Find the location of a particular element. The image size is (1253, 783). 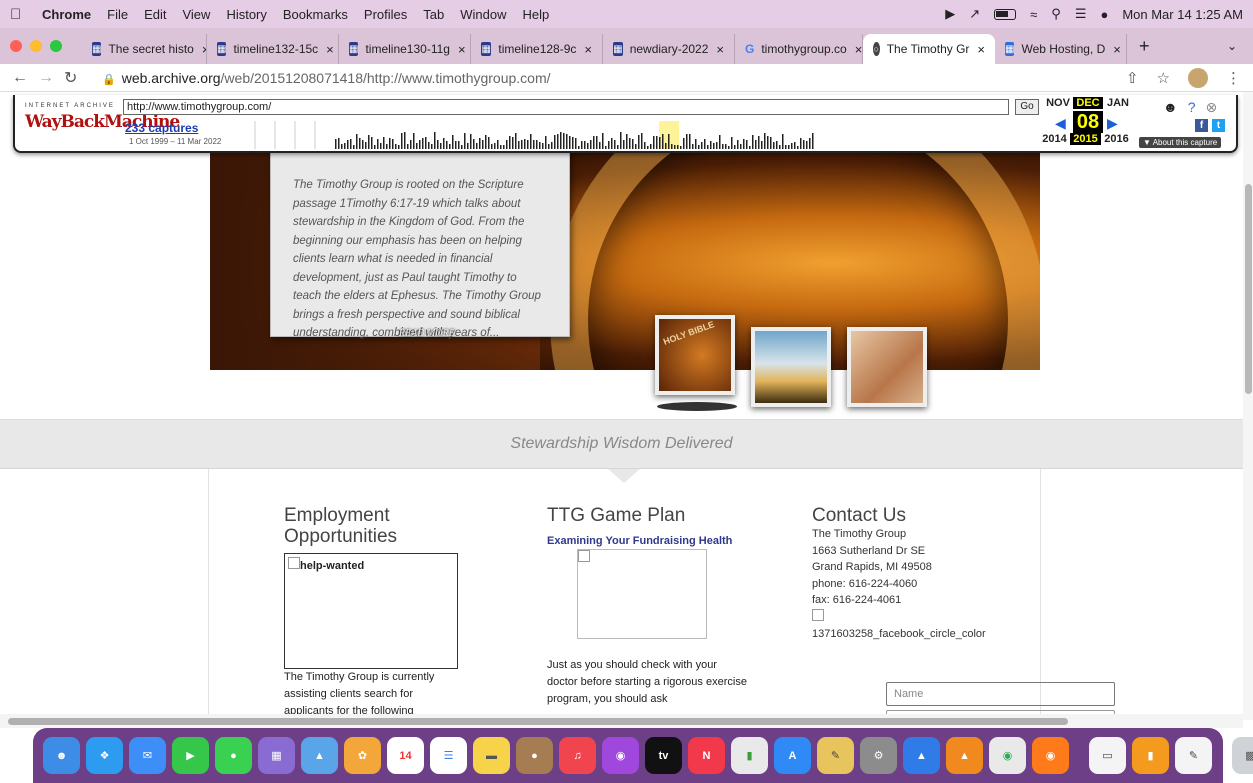

chevron-down-icon: ⌄ is located at coordinates (1232, 46).